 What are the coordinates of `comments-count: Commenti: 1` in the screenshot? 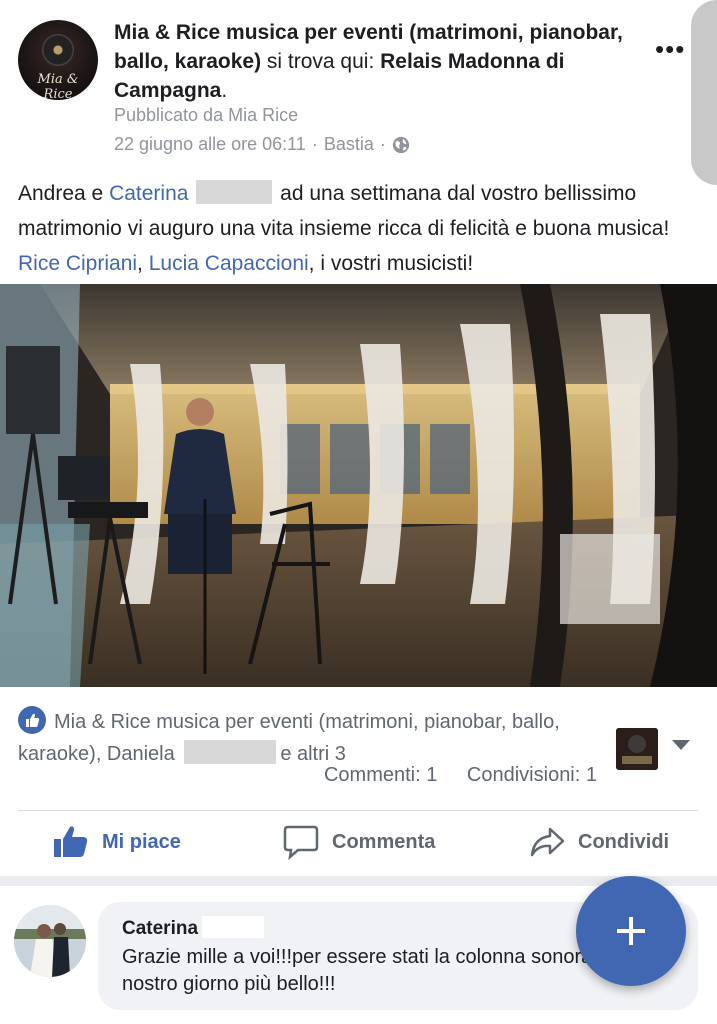 It's located at (380, 775).